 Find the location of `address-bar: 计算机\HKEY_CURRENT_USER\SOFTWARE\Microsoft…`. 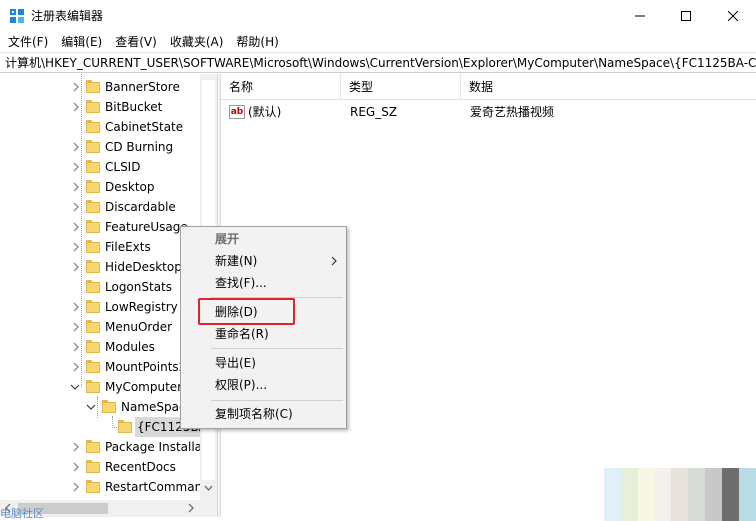

address-bar: 计算机\HKEY_CURRENT_USER\SOFTWARE\Microsoft… is located at coordinates (378, 62).